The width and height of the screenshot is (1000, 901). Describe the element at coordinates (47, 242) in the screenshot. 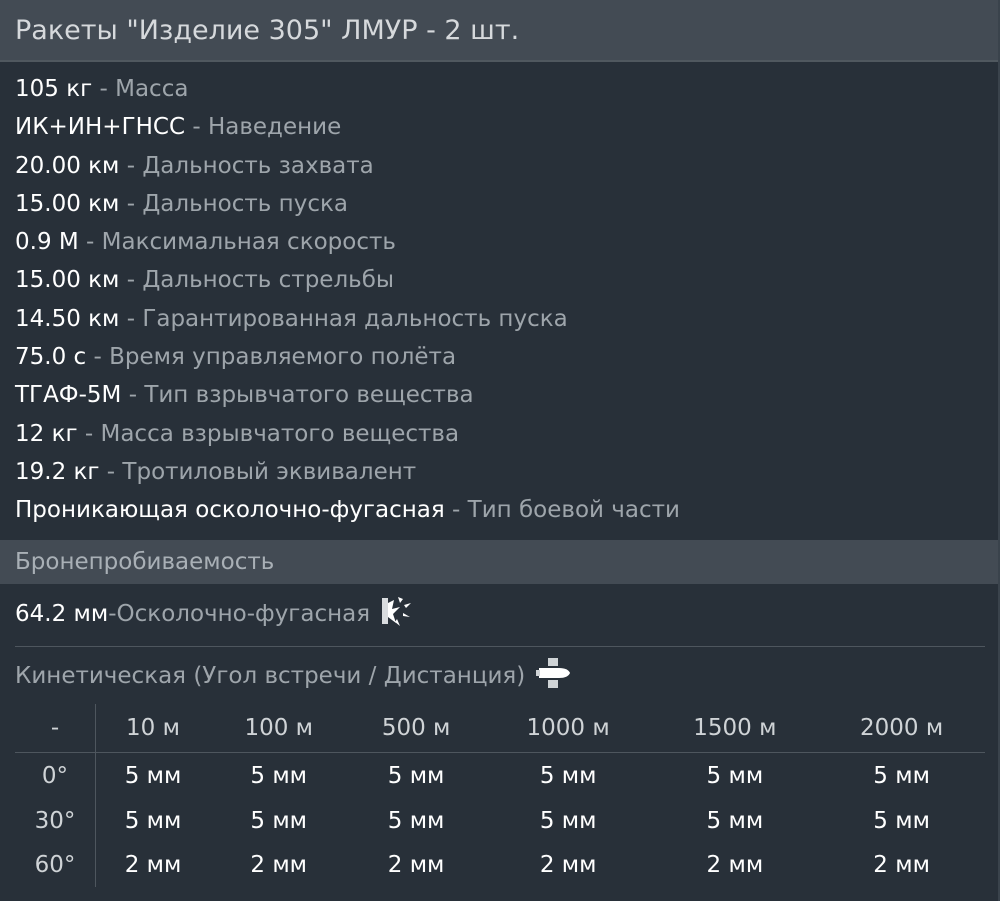

I see `stat-value: 0.9 М` at that location.